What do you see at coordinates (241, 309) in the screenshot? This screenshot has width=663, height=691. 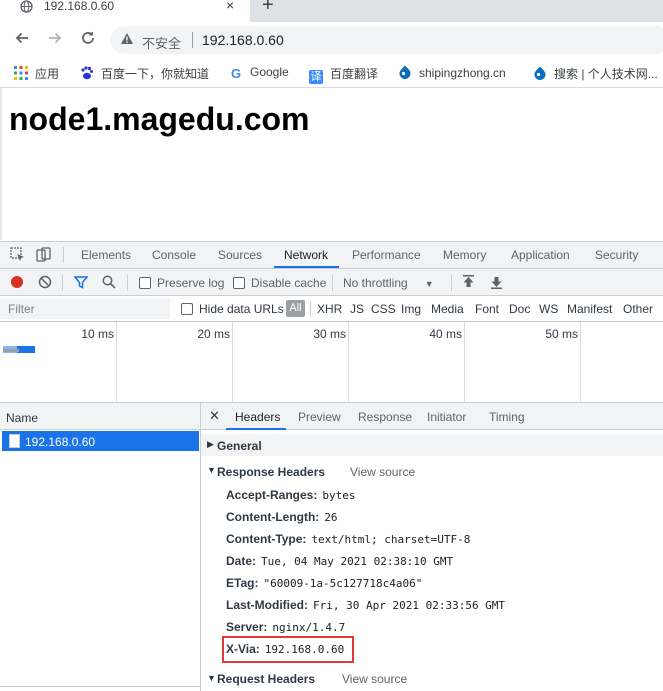 I see `hide-data-urls-label: Hide data URLs` at bounding box center [241, 309].